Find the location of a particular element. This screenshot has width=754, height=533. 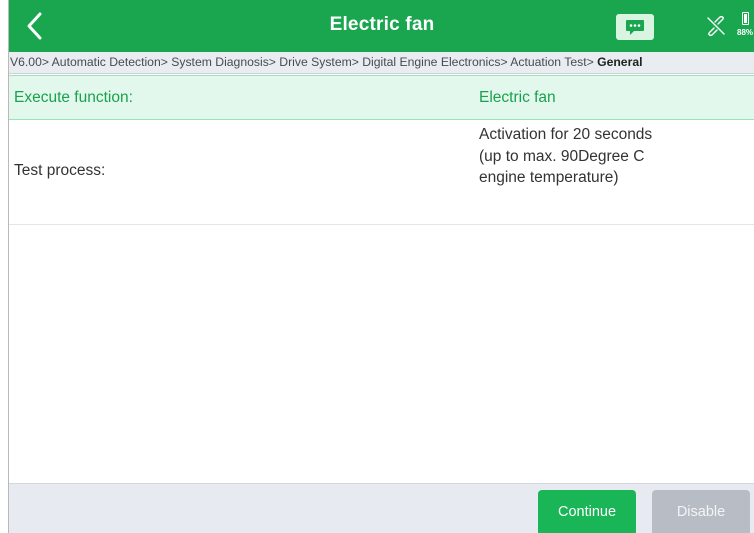

test-process-label: Test process: is located at coordinates (60, 170).